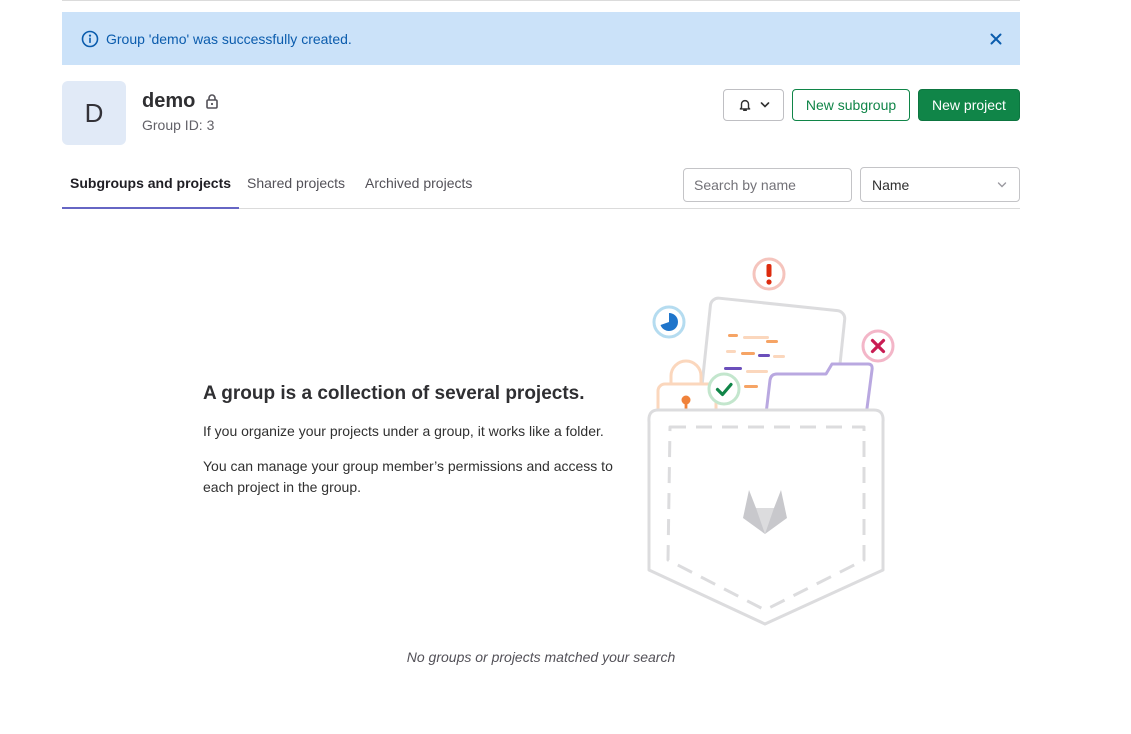  Describe the element at coordinates (94, 113) in the screenshot. I see `group-avatar: D` at that location.